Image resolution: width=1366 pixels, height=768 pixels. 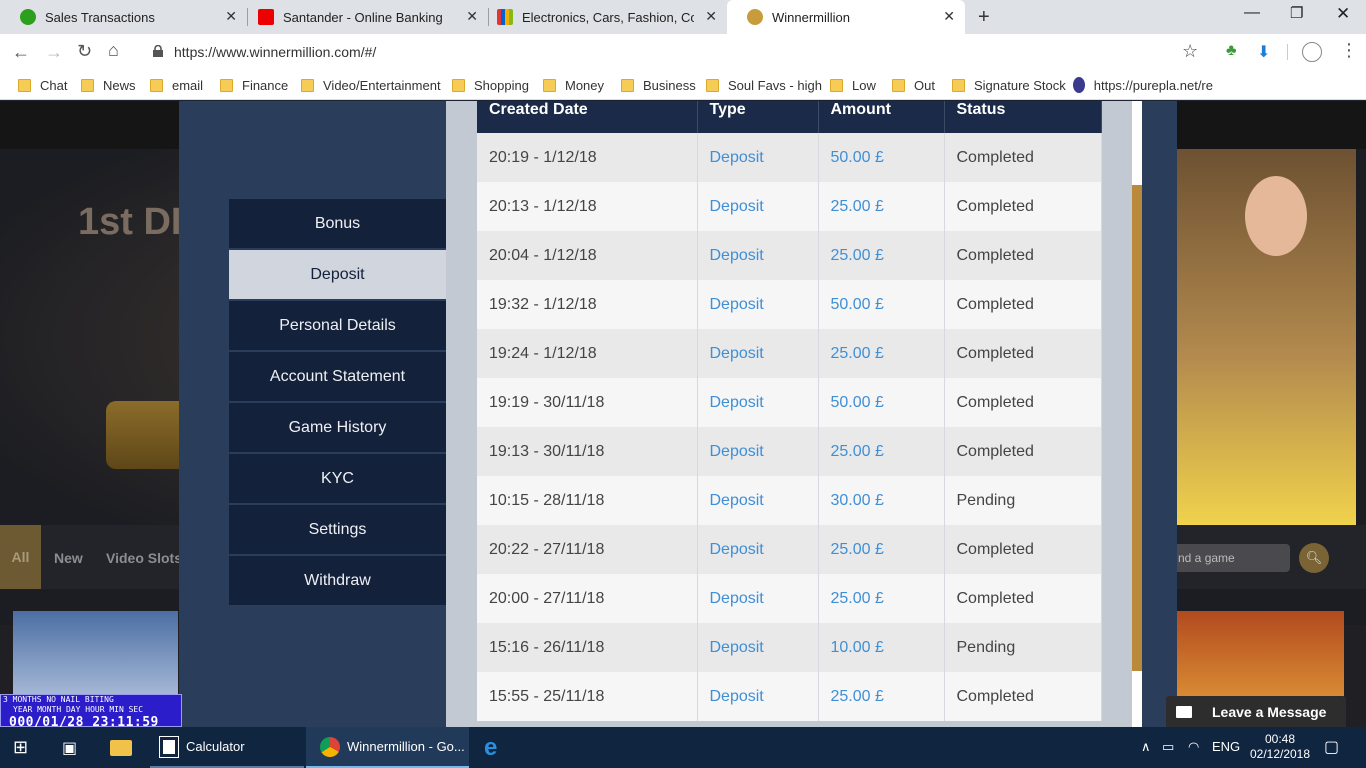 What do you see at coordinates (864, 85) in the screenshot?
I see `bookmark-label: Low` at bounding box center [864, 85].